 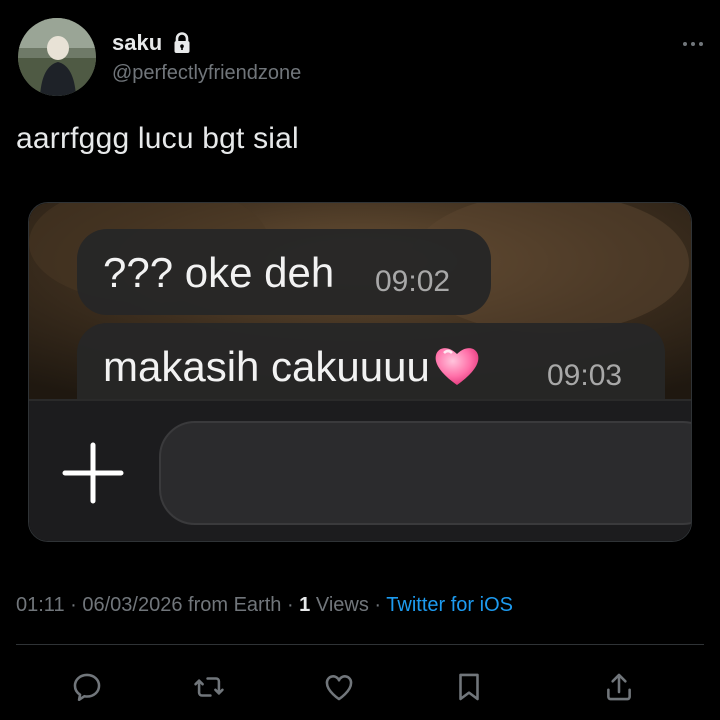 I want to click on share-button, so click(x=619, y=687).